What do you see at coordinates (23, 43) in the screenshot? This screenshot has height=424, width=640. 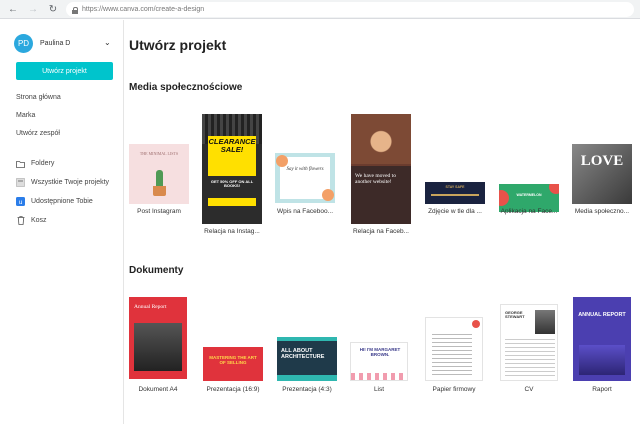 I see `avatar: PD` at bounding box center [23, 43].